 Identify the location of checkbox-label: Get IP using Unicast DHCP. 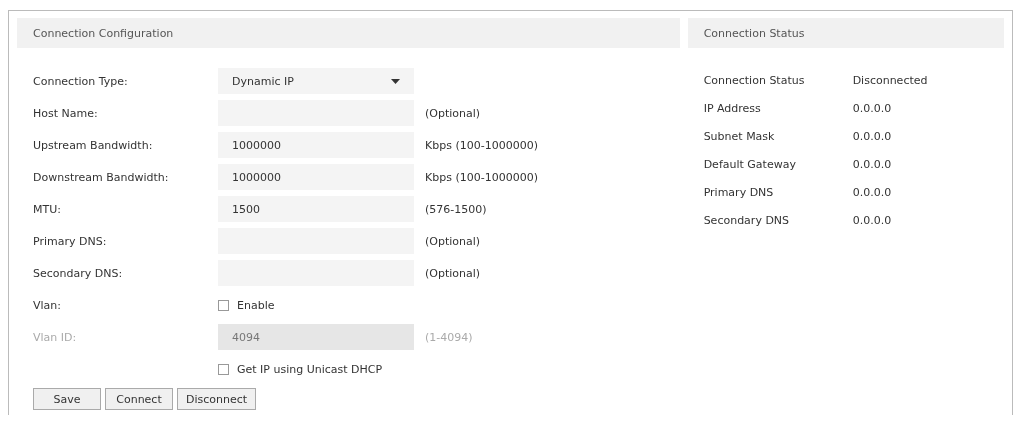
(310, 369).